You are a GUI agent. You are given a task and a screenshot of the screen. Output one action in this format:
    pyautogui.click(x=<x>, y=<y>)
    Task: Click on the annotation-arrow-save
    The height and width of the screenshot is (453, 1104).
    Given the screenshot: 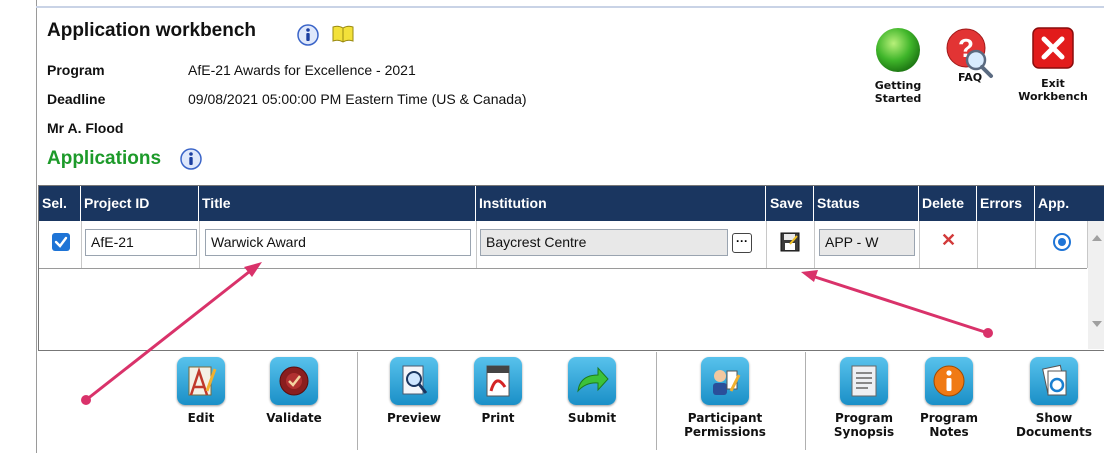 What is the action you would take?
    pyautogui.click(x=897, y=304)
    